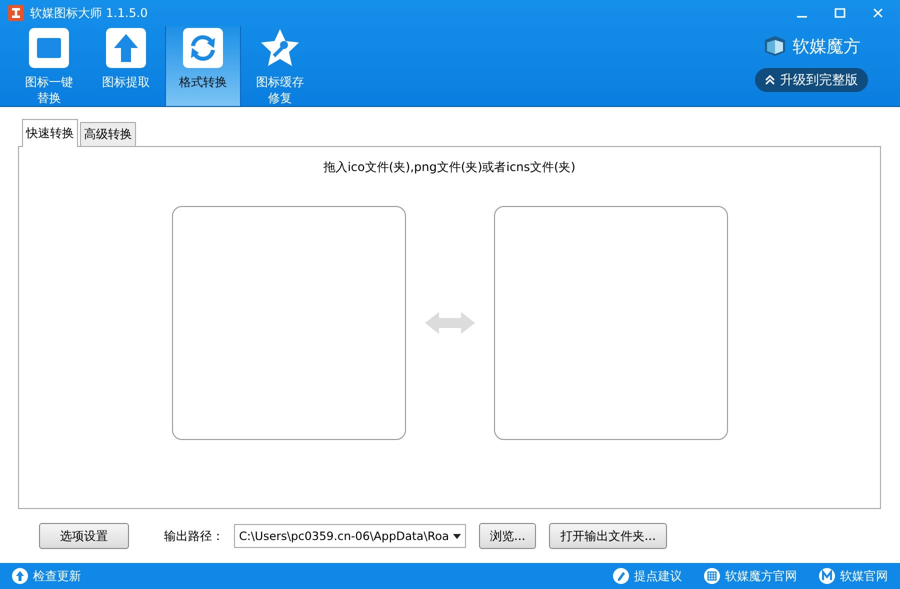 Image resolution: width=900 pixels, height=589 pixels. Describe the element at coordinates (203, 48) in the screenshot. I see `refresh-icon` at that location.